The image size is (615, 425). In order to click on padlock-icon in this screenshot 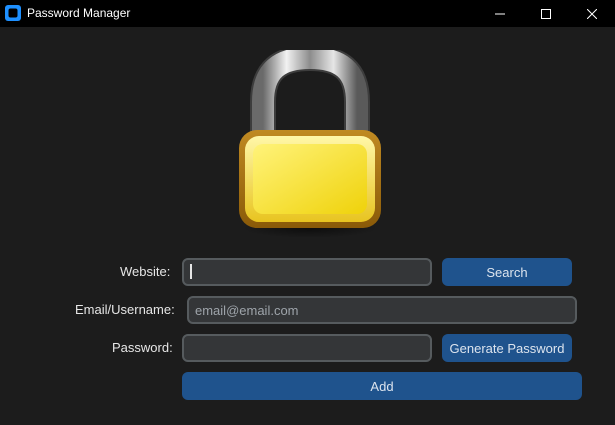, I will do `click(310, 144)`.